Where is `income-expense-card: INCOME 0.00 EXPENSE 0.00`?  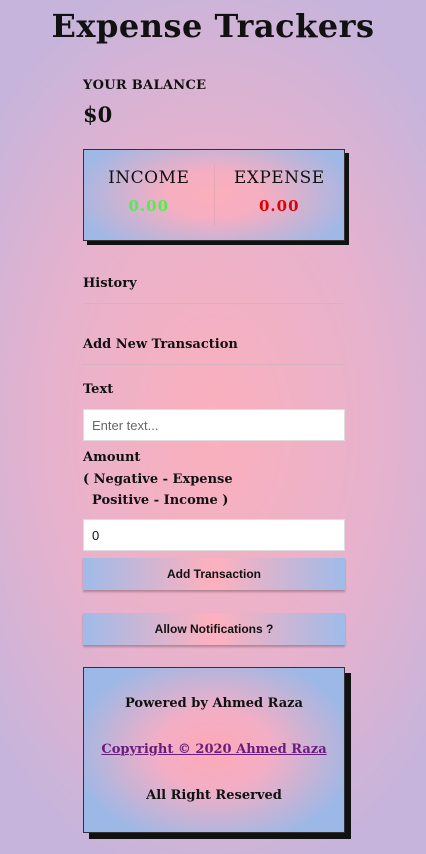 income-expense-card: INCOME 0.00 EXPENSE 0.00 is located at coordinates (214, 195).